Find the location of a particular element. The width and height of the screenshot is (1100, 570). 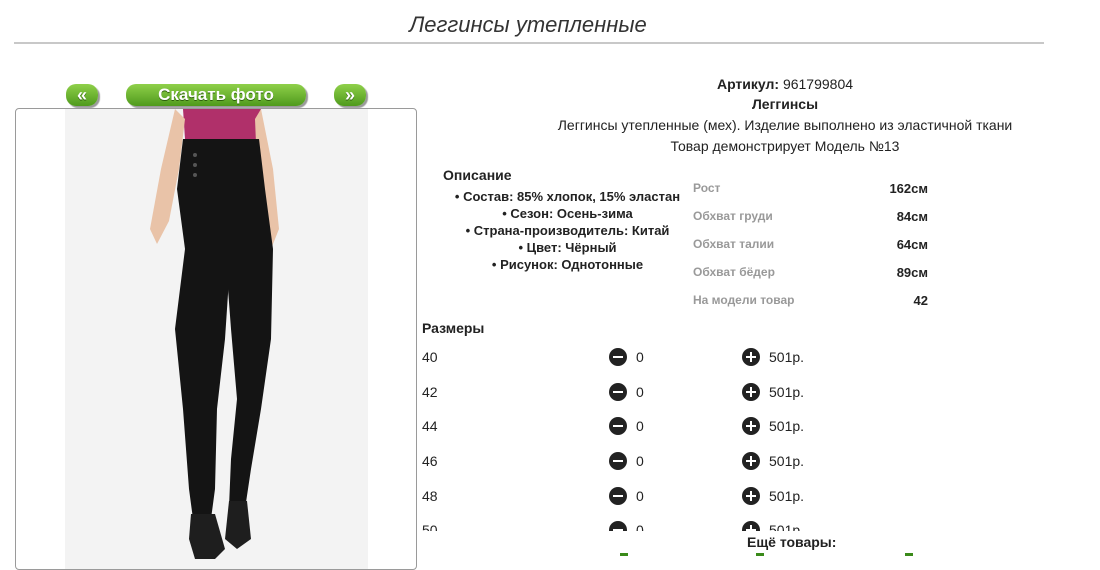

sizes-heading: Размеры is located at coordinates (453, 328).